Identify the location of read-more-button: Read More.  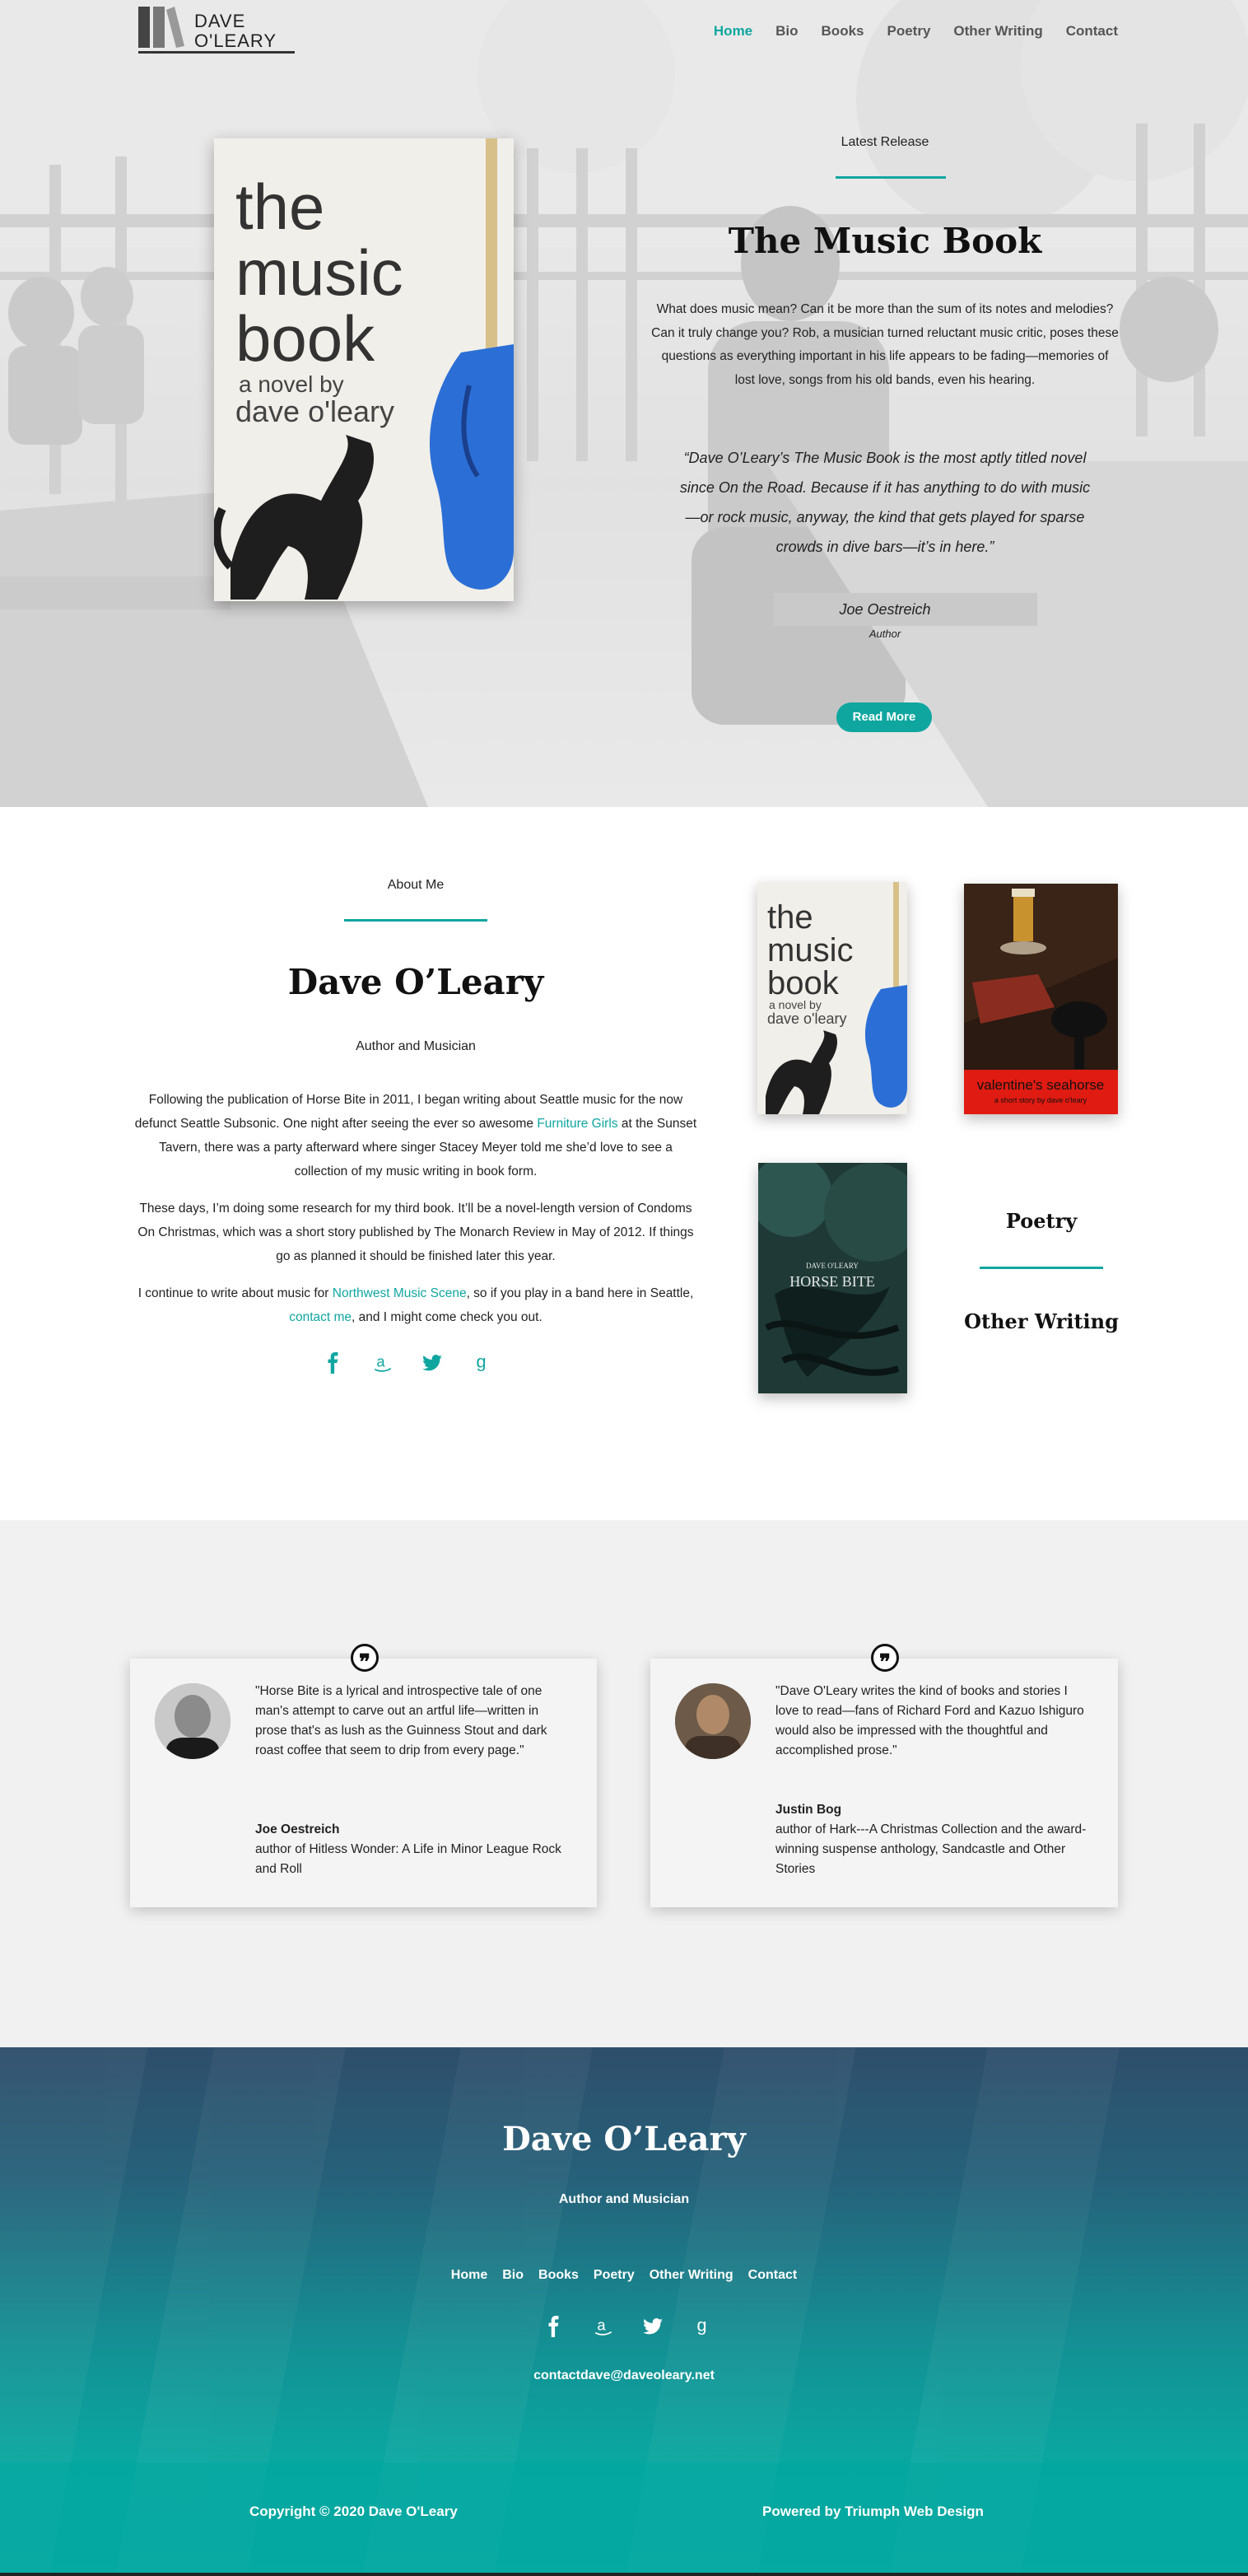
(884, 717).